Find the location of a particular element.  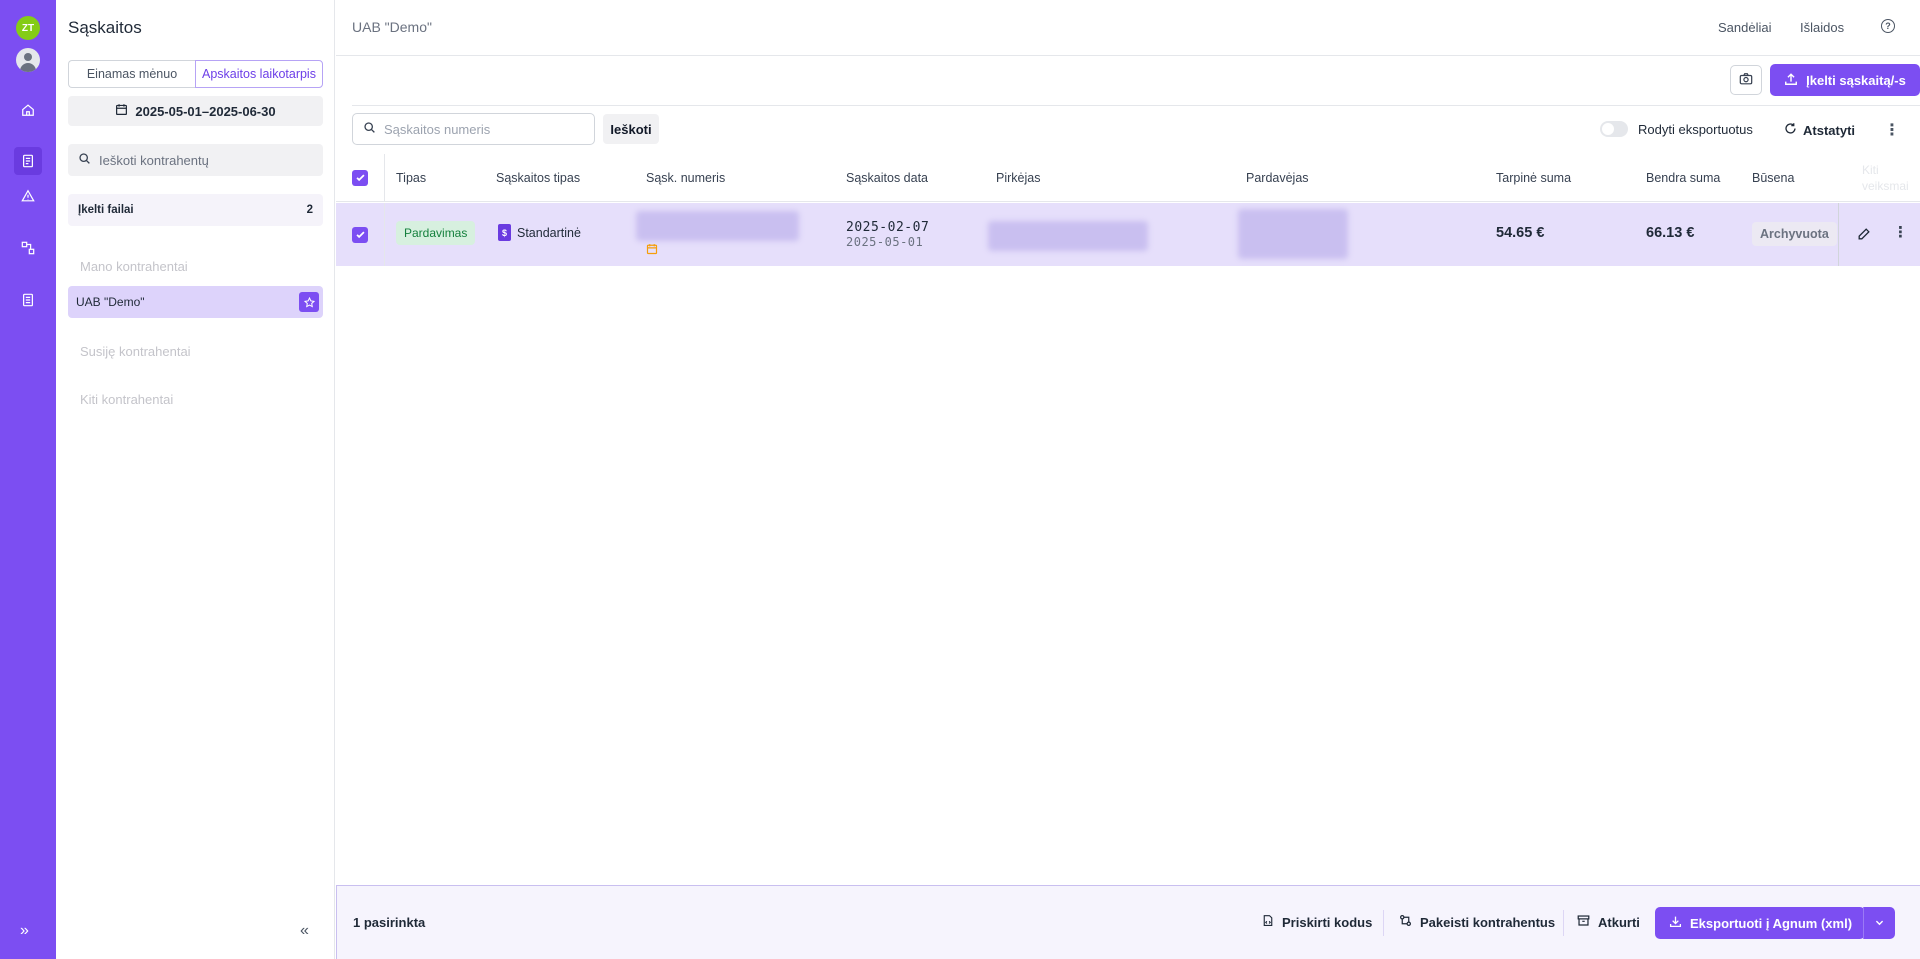

column-header-invoice-number: Sąsk. numeris is located at coordinates (685, 178).